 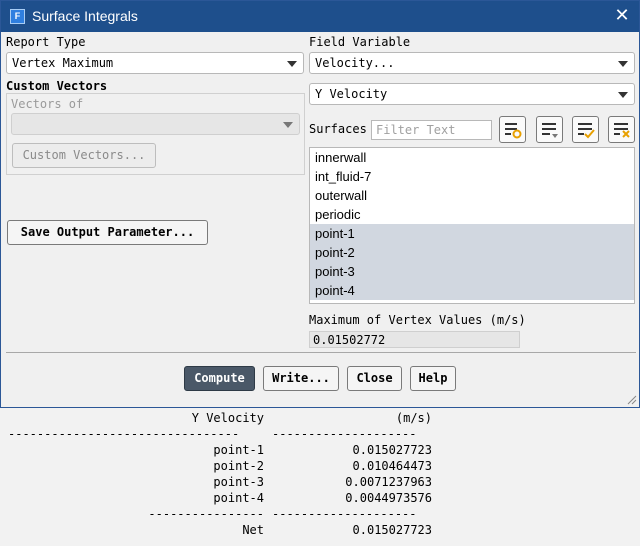 What do you see at coordinates (631, 399) in the screenshot?
I see `resize-grip-icon` at bounding box center [631, 399].